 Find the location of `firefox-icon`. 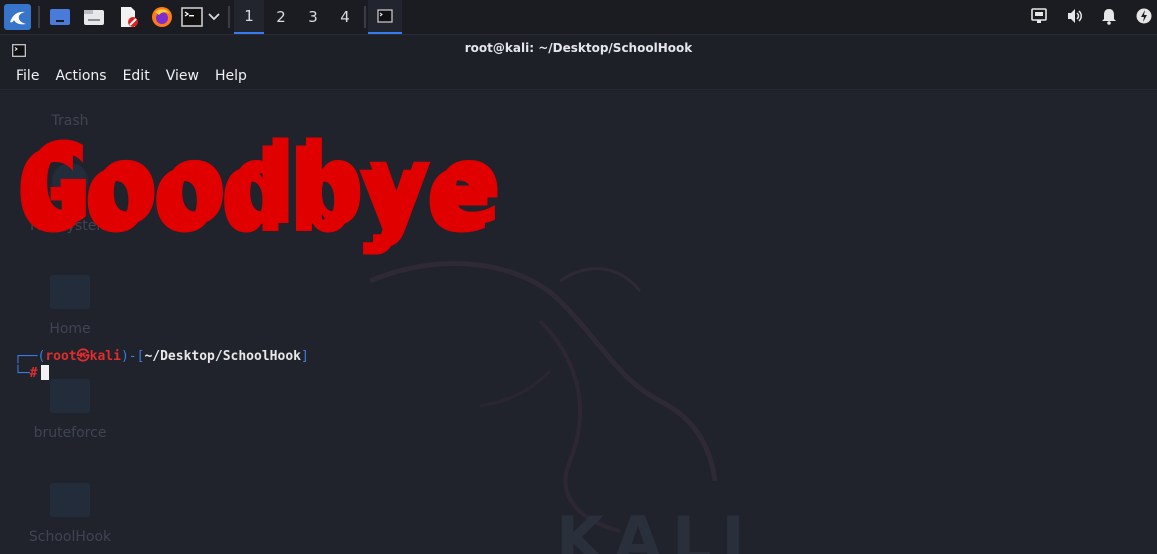

firefox-icon is located at coordinates (162, 17).